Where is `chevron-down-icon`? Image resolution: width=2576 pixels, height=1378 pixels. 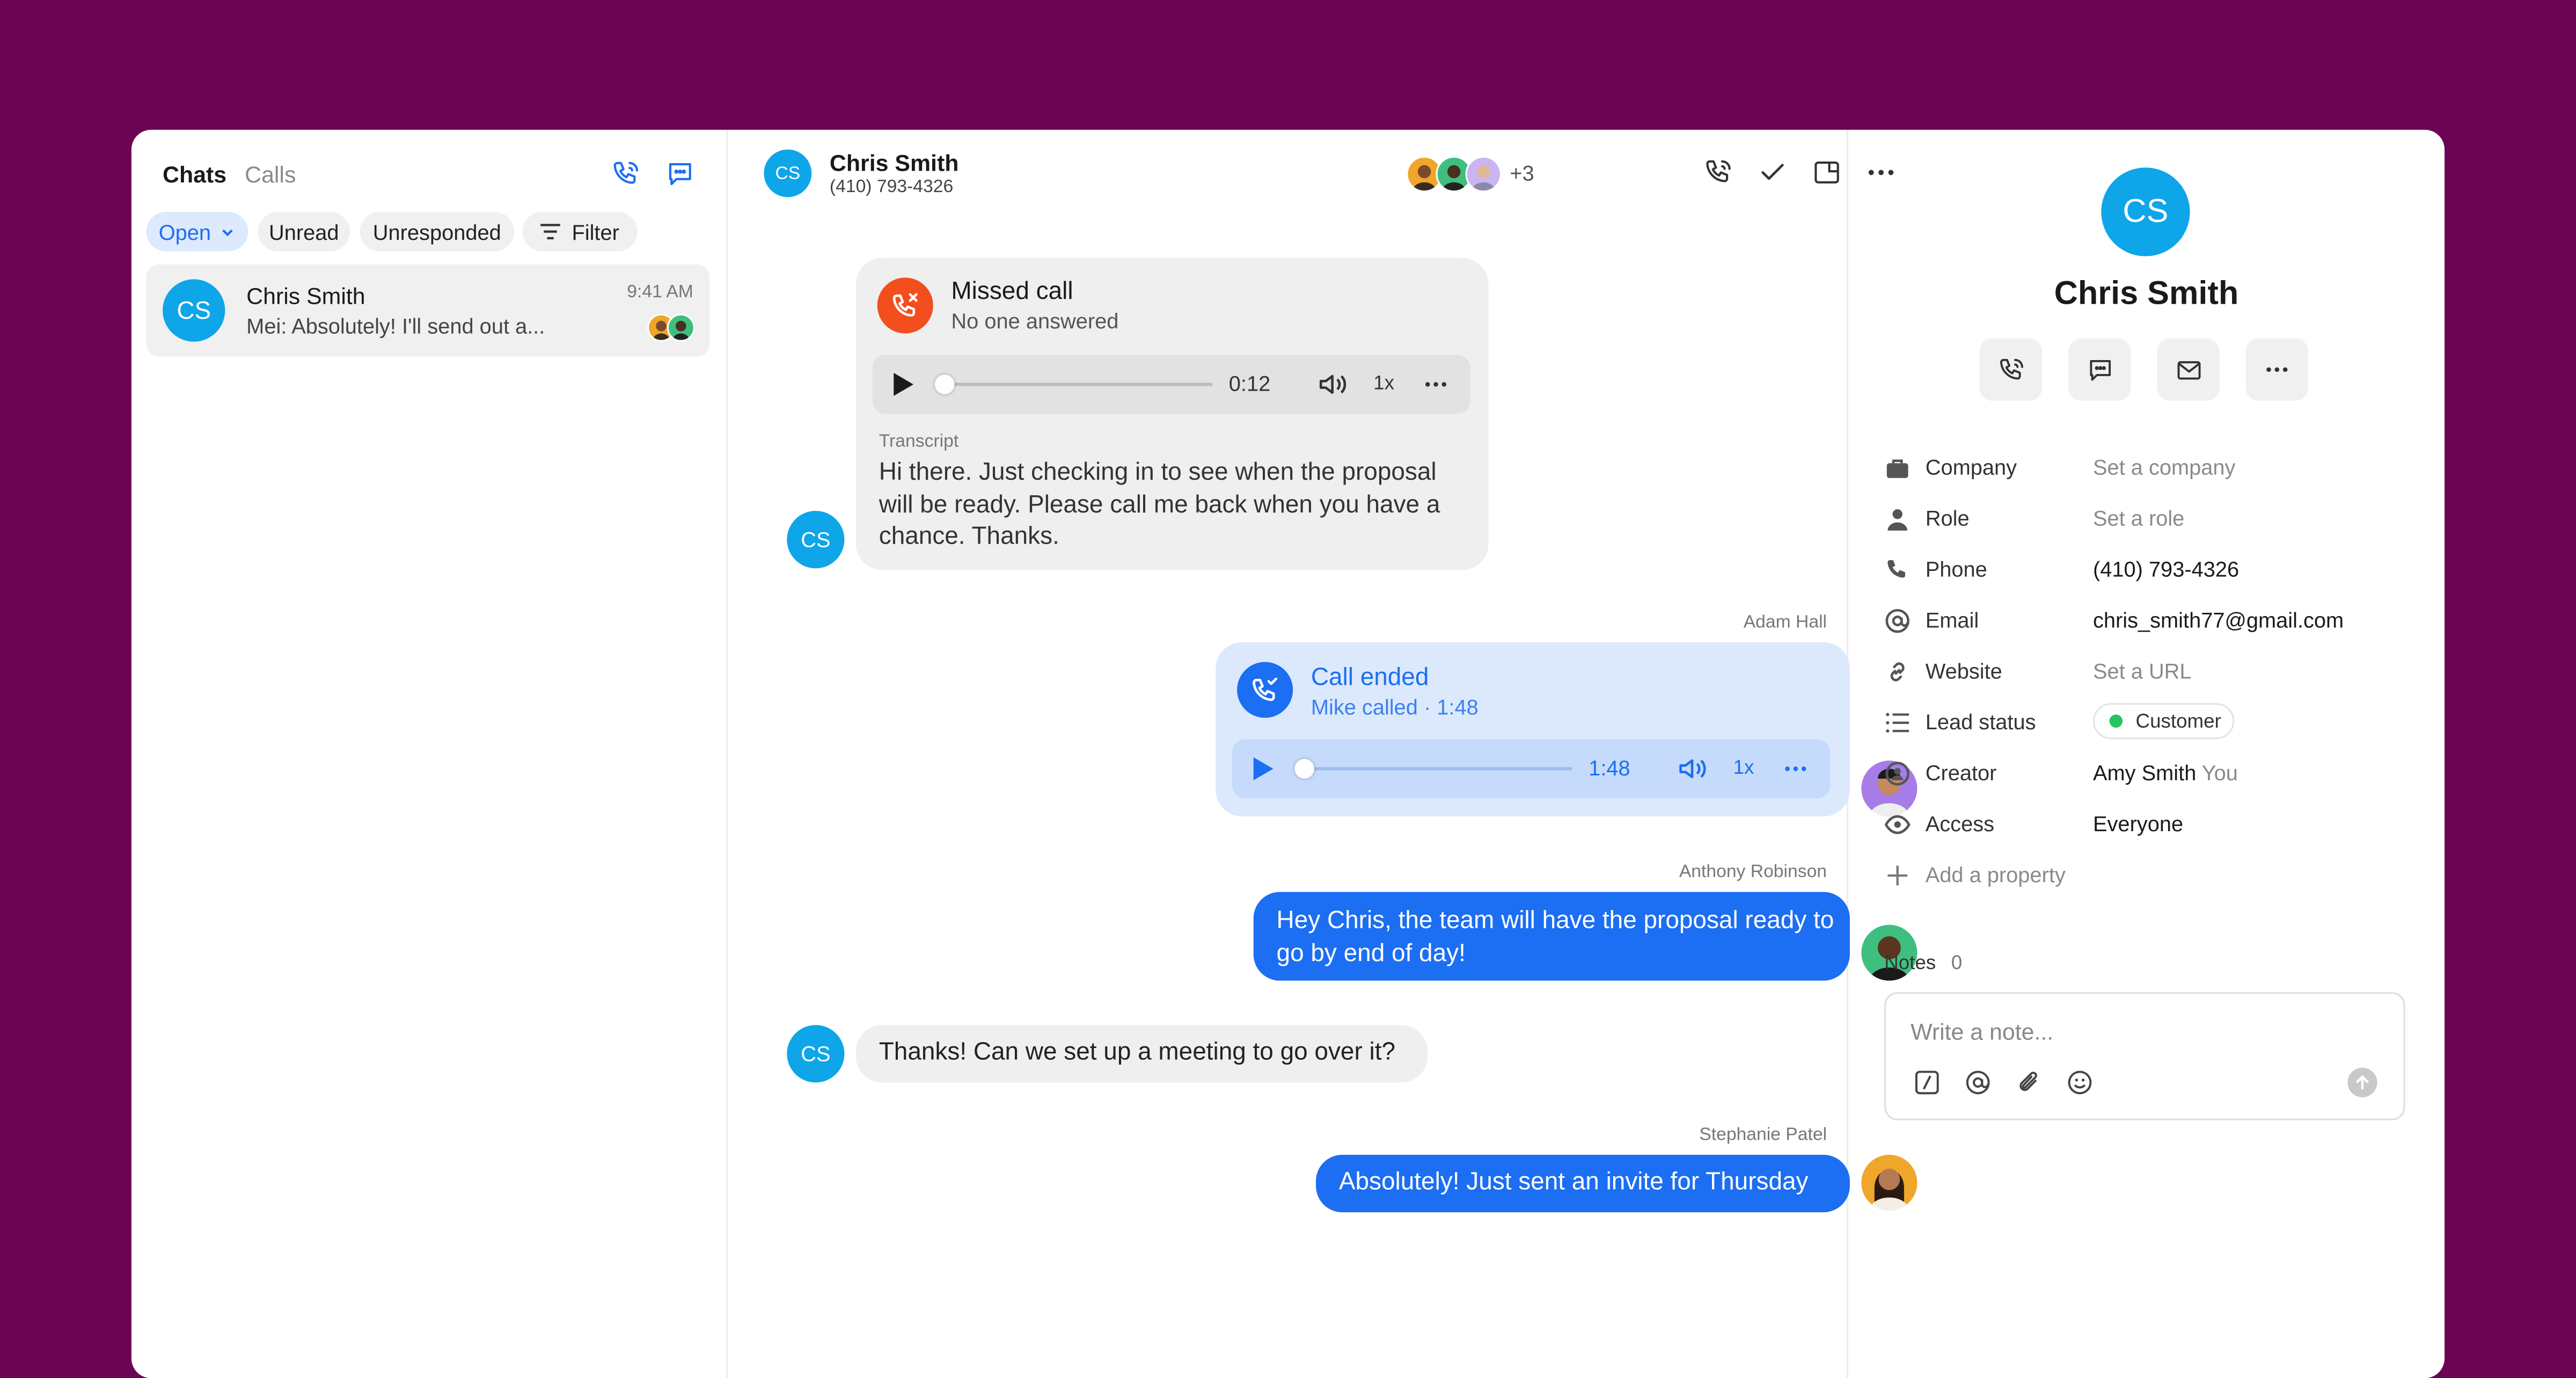
chevron-down-icon is located at coordinates (228, 232).